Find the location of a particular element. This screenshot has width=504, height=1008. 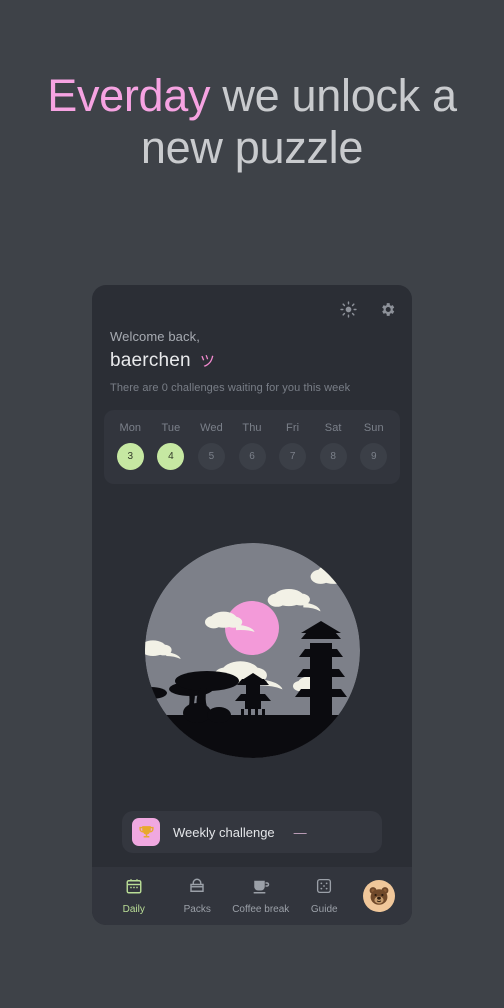

gift-bag-icon is located at coordinates (197, 888).